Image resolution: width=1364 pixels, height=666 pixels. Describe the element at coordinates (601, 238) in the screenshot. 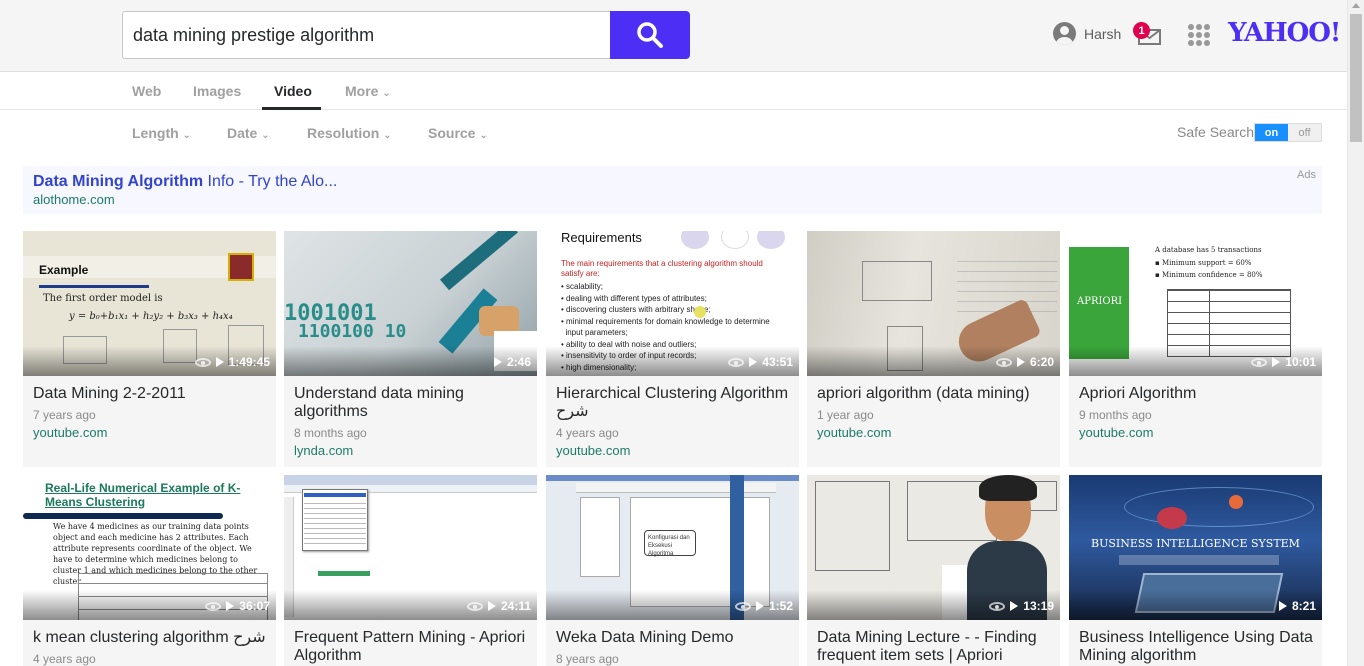

I see `thumb-heading: Requirements` at that location.